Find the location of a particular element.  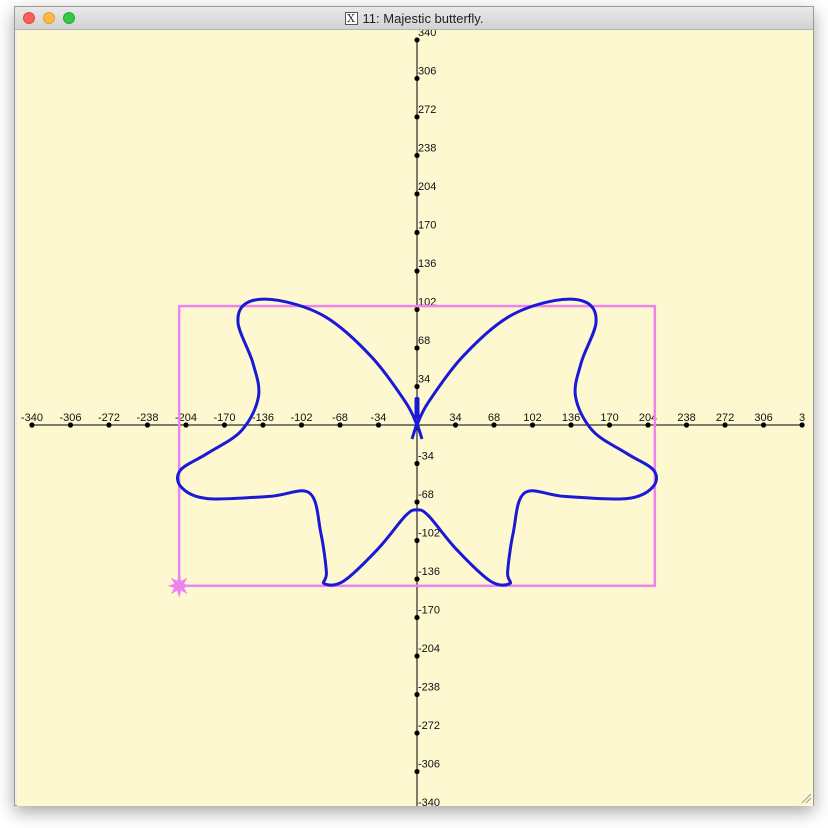

y-tick-label: 136 is located at coordinates (427, 264).